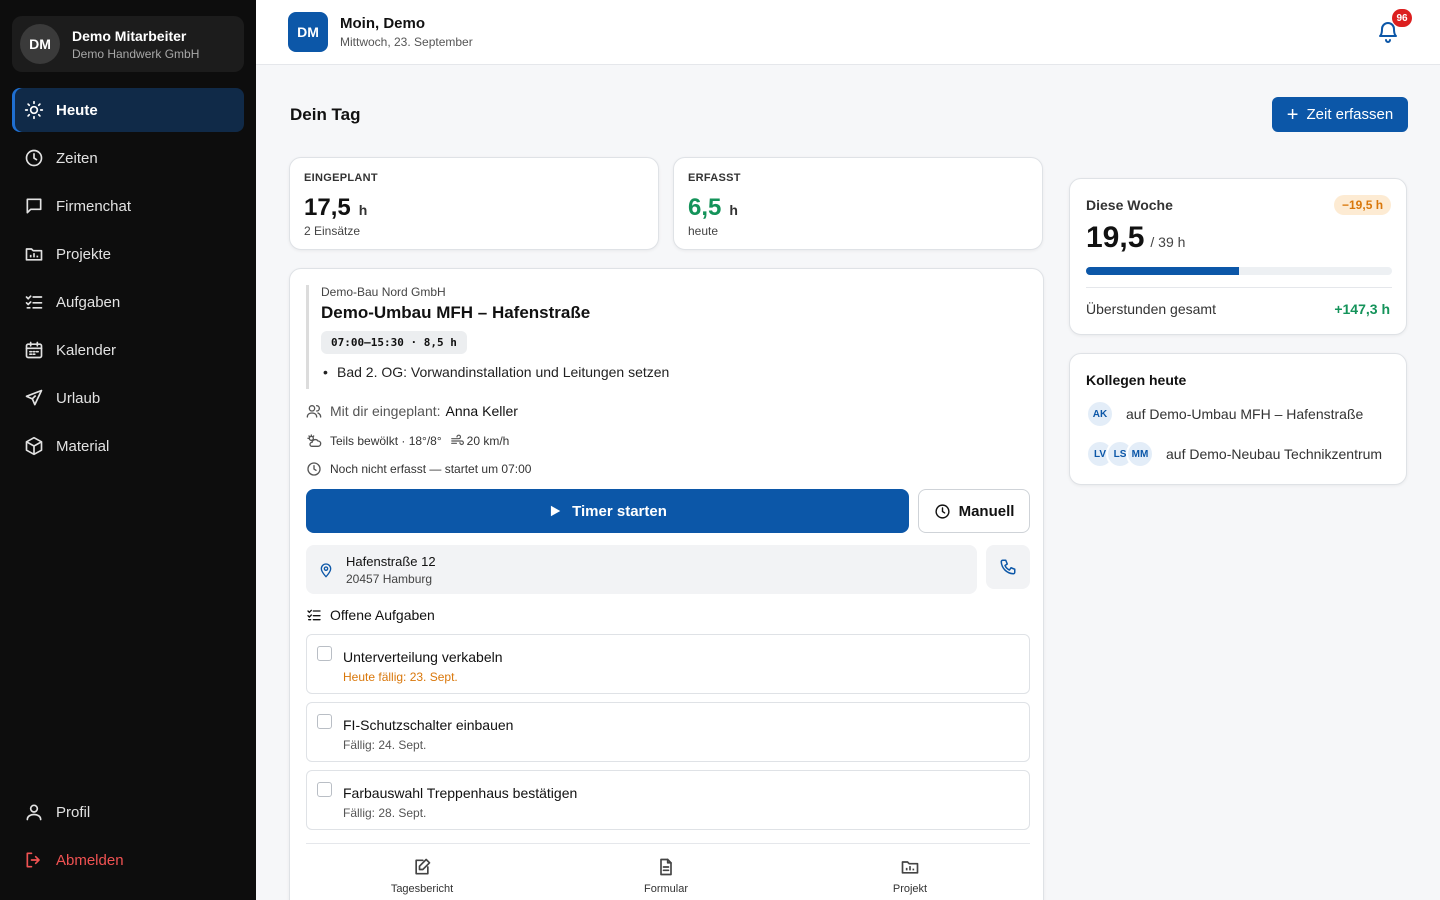 Image resolution: width=1440 pixels, height=900 pixels. What do you see at coordinates (714, 178) in the screenshot?
I see `recorded-label: ERFASST` at bounding box center [714, 178].